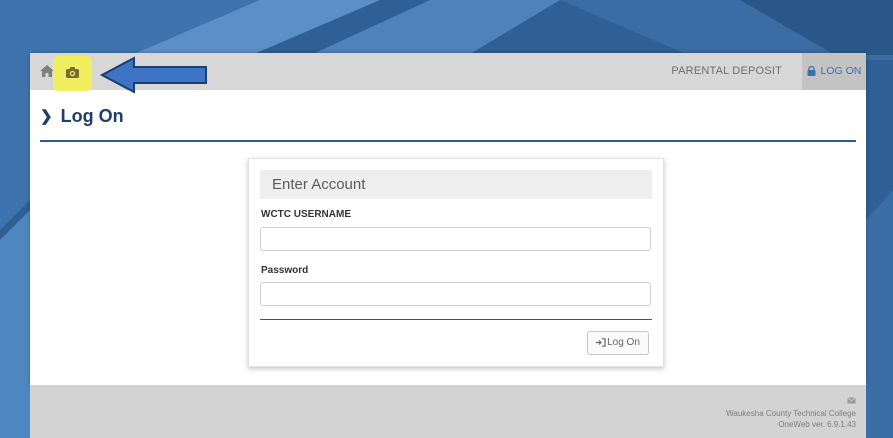 The width and height of the screenshot is (893, 438). I want to click on log-on-button: Log On, so click(618, 343).